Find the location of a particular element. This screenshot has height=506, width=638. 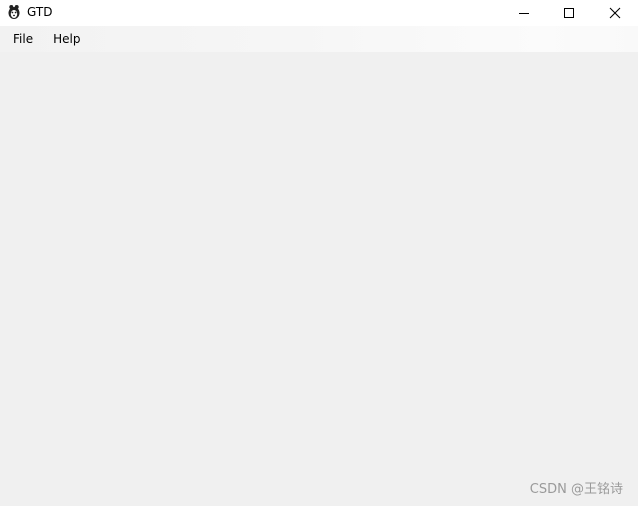

minimize-icon is located at coordinates (524, 13).